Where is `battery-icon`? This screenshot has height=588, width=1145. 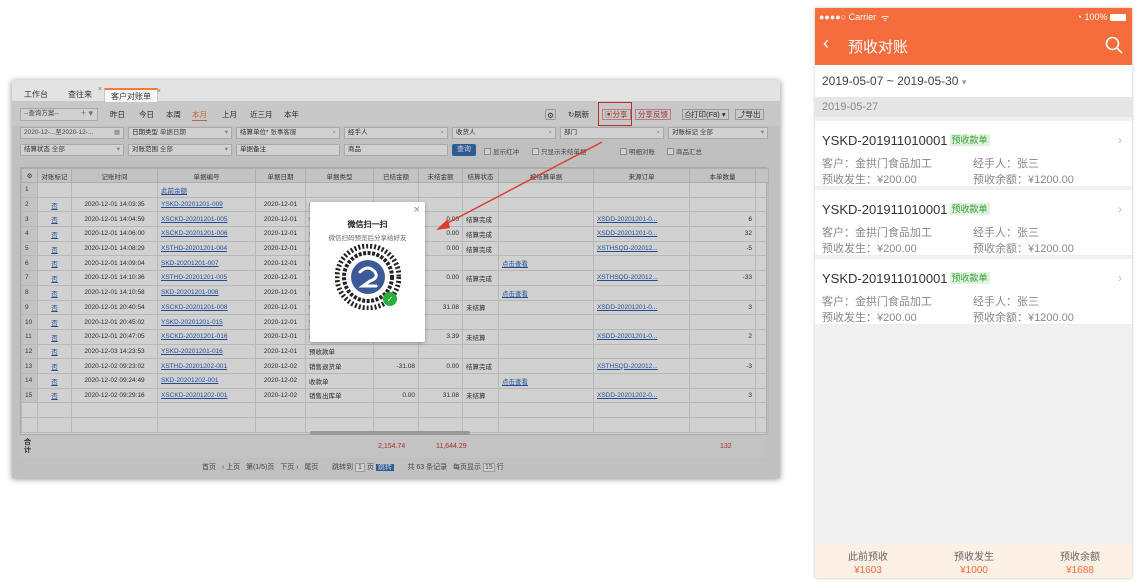
battery-icon is located at coordinates (1118, 17).